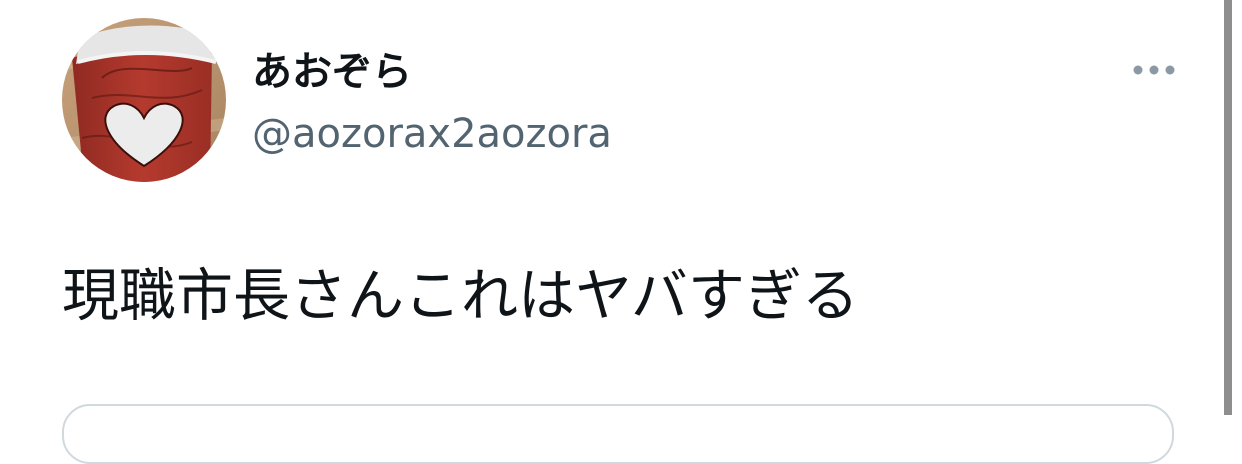  Describe the element at coordinates (332, 72) in the screenshot. I see `author-display-name: あおぞら` at that location.